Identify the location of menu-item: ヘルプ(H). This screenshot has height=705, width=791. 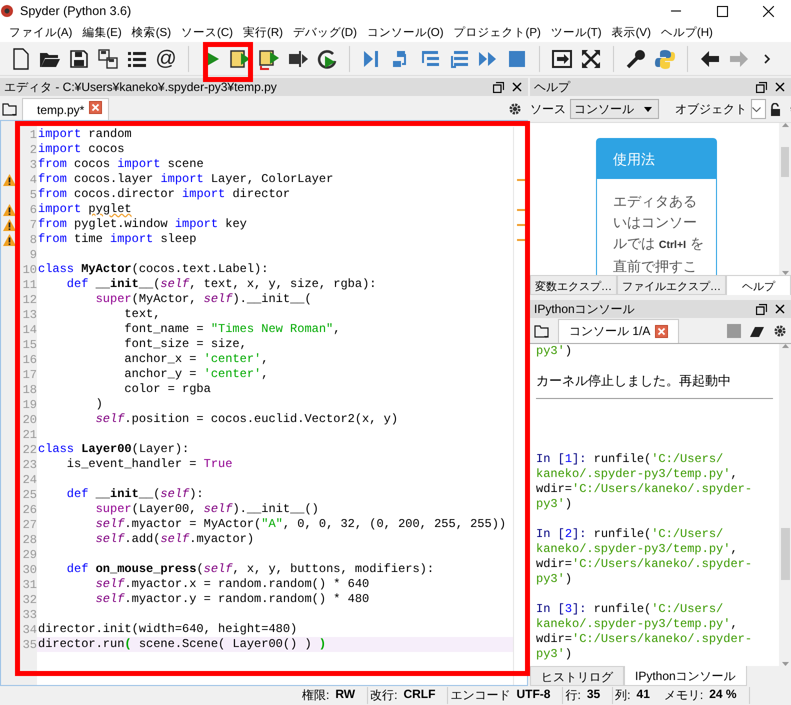
(687, 32).